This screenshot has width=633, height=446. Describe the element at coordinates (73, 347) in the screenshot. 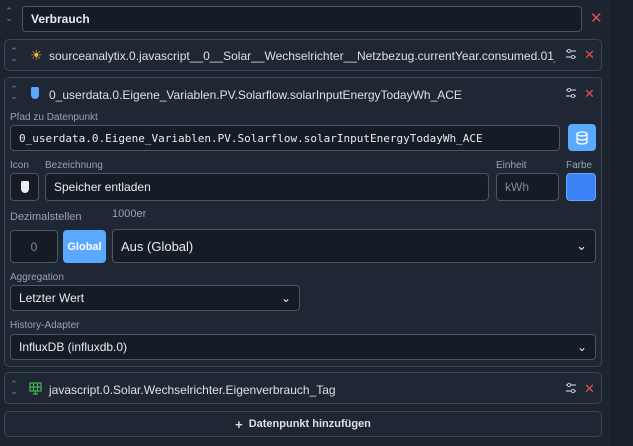

I see `history-value: InfluxDB (influxdb.0)` at that location.